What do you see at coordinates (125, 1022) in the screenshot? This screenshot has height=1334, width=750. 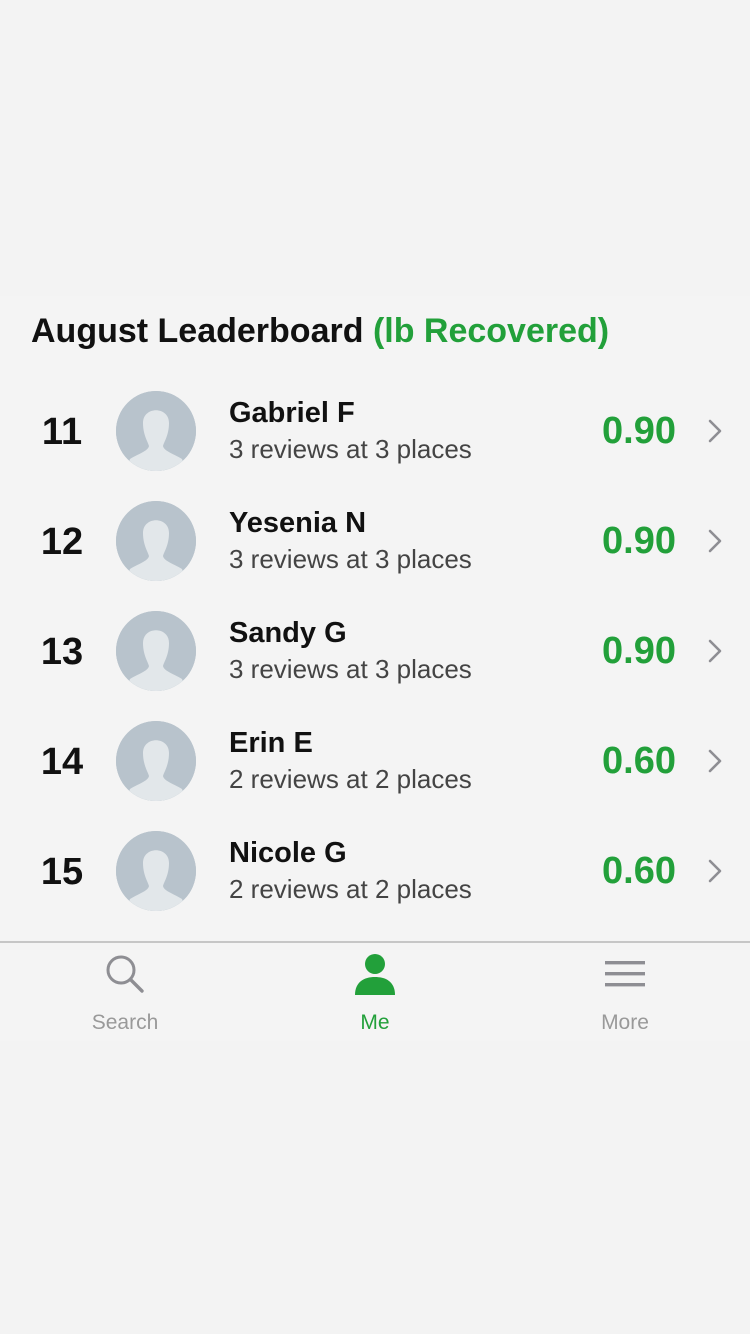 I see `tab-label: Search` at bounding box center [125, 1022].